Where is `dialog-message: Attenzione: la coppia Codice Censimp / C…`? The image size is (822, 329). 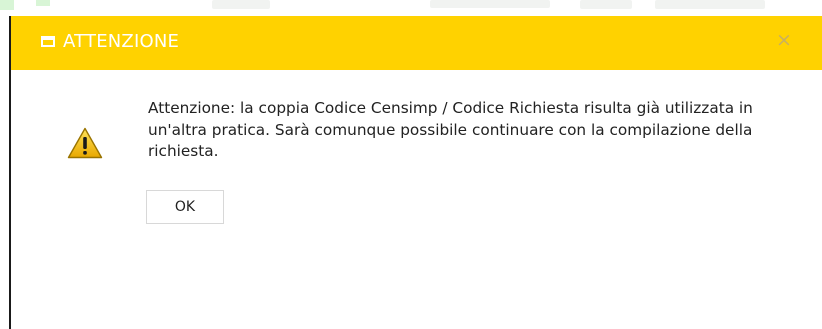 dialog-message: Attenzione: la coppia Codice Censimp / C… is located at coordinates (450, 129).